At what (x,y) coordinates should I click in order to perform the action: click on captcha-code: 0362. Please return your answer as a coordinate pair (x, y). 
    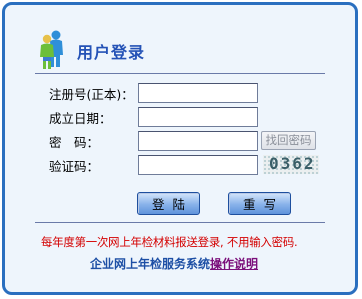
    Looking at the image, I should click on (292, 164).